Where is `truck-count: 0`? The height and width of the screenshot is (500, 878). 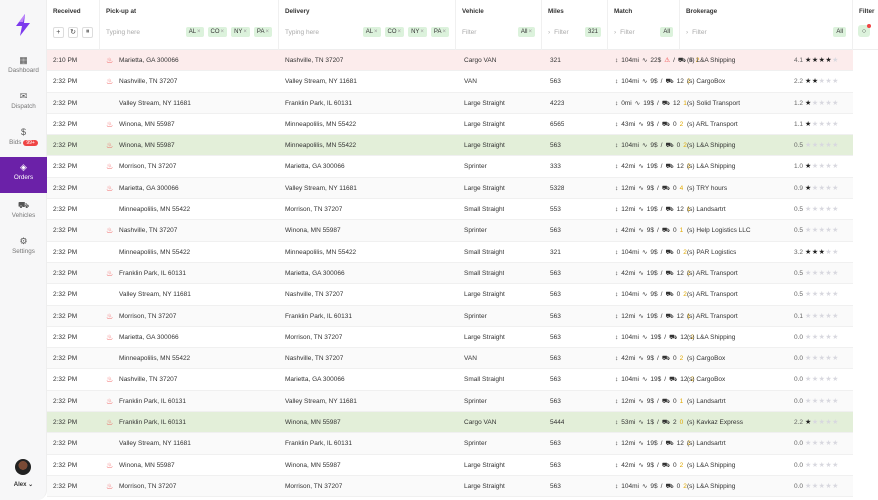 truck-count: 0 is located at coordinates (678, 486).